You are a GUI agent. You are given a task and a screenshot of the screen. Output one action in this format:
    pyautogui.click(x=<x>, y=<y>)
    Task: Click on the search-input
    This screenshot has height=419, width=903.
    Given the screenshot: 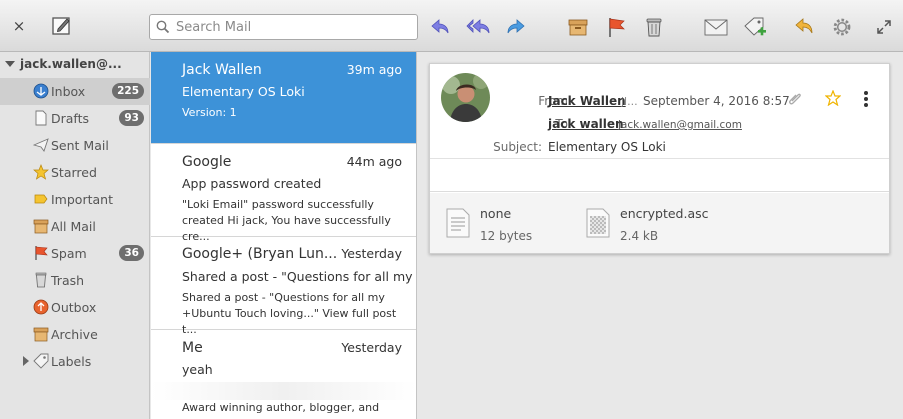 What is the action you would take?
    pyautogui.click(x=291, y=27)
    